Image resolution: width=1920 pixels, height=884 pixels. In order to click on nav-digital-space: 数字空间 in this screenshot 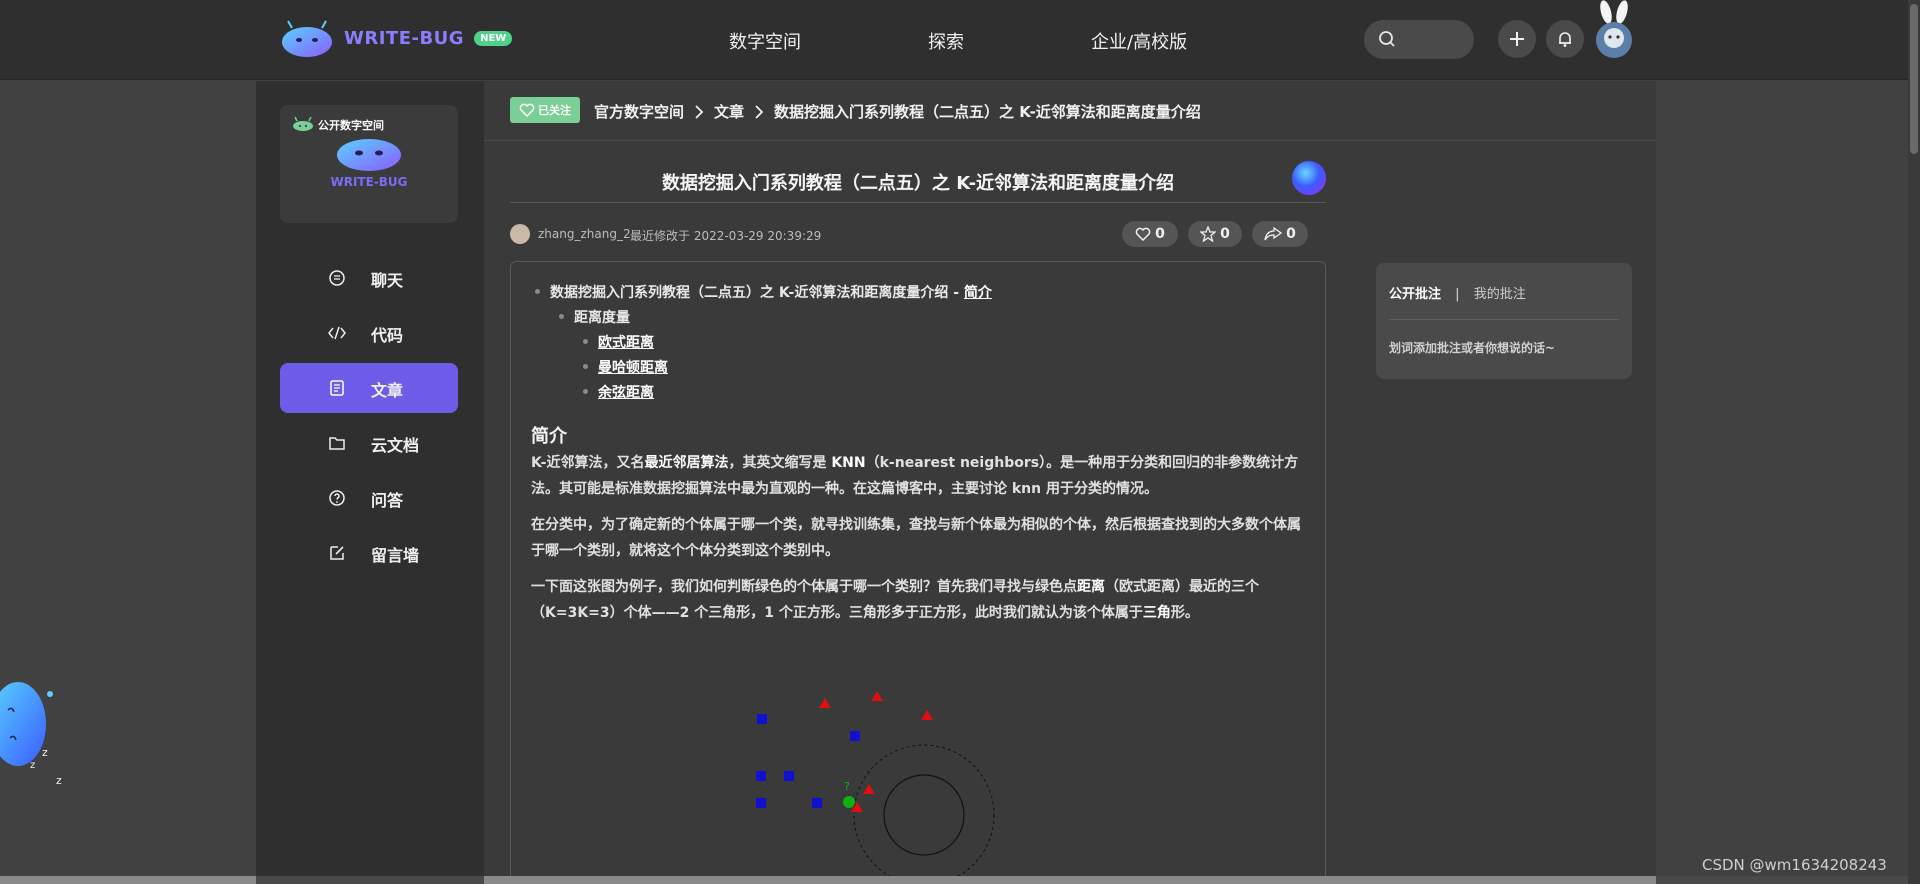, I will do `click(765, 41)`.